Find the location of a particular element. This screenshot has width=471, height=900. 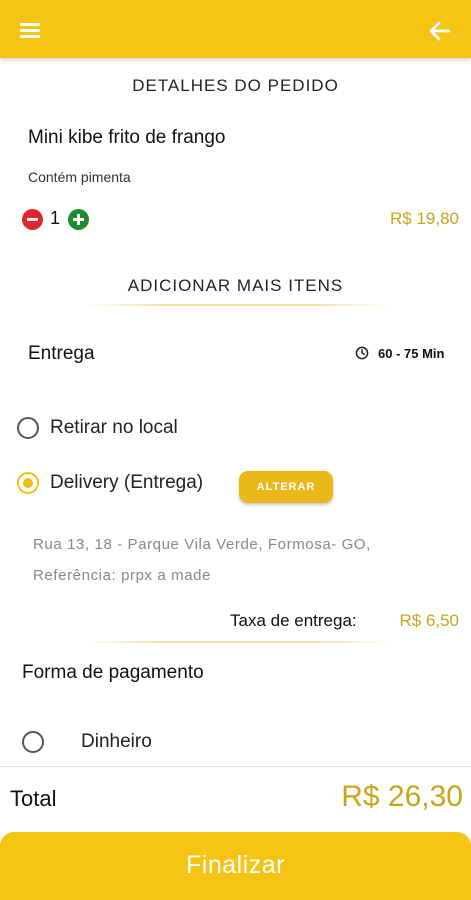

alter-address-button: ALTERAR is located at coordinates (286, 487).